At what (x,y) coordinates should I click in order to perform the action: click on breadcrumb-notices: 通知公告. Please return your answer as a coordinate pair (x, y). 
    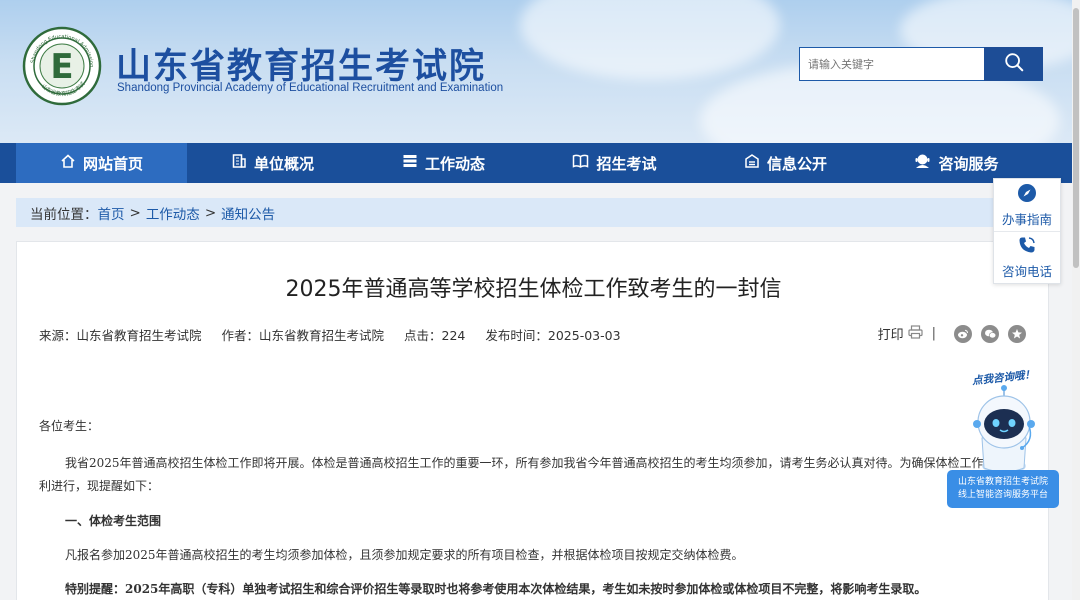
    Looking at the image, I should click on (248, 213).